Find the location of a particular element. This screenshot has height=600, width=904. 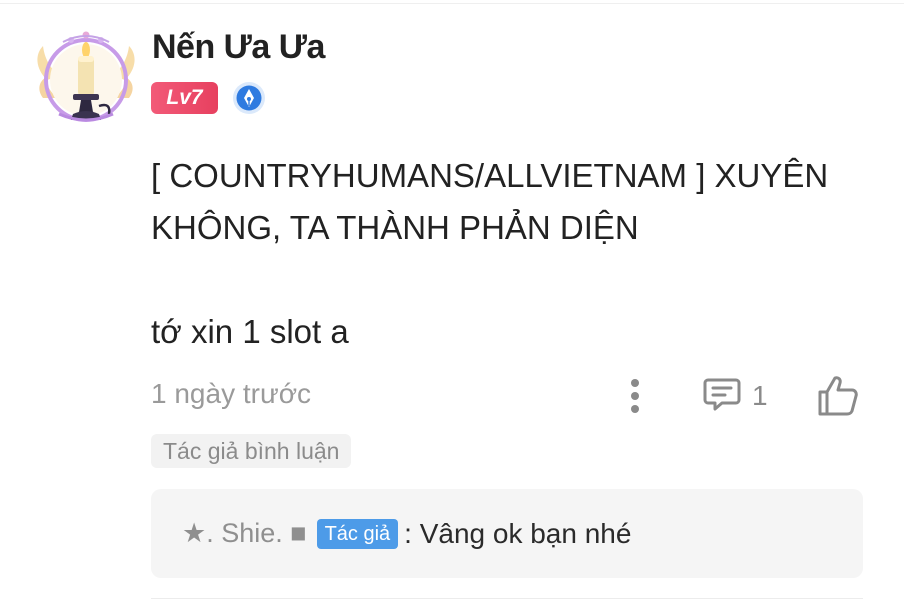

author-badge: Tác giả is located at coordinates (357, 533).